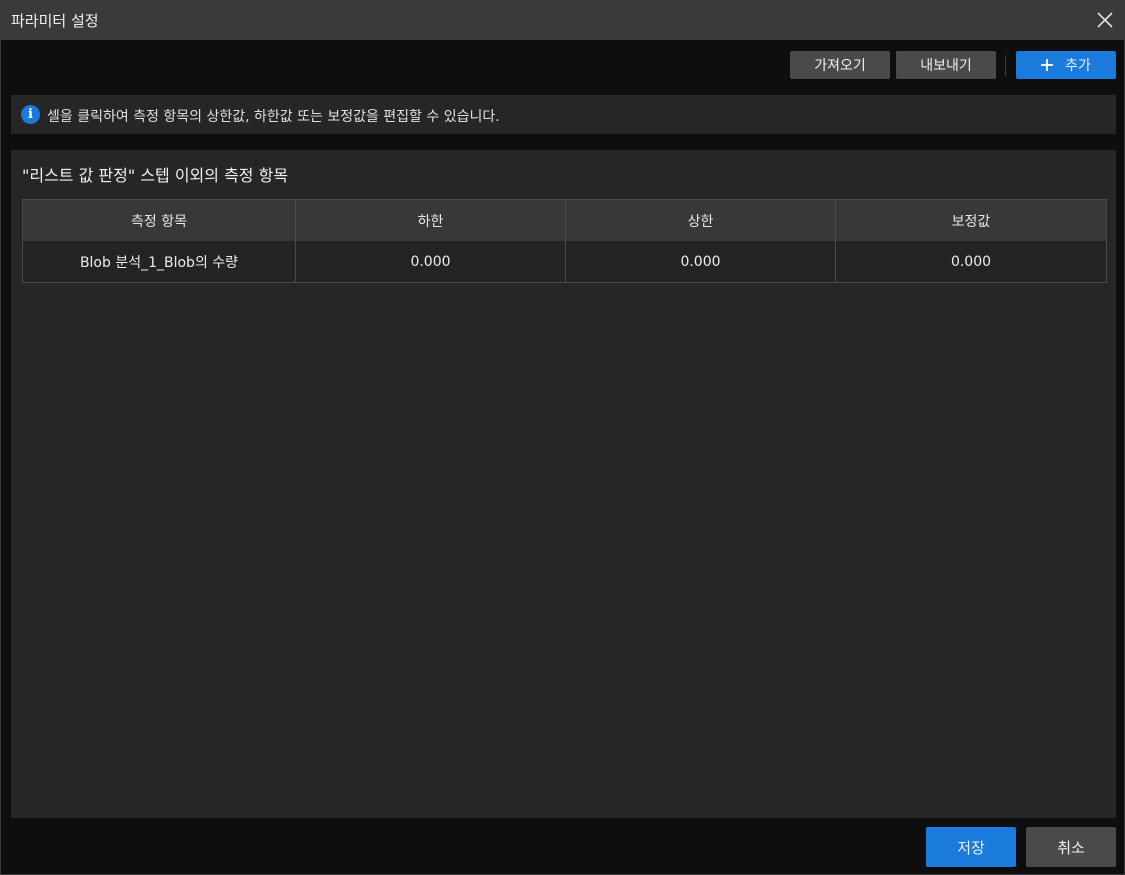 The image size is (1125, 875). Describe the element at coordinates (430, 262) in the screenshot. I see `cell-lower-limit: 0.000` at that location.